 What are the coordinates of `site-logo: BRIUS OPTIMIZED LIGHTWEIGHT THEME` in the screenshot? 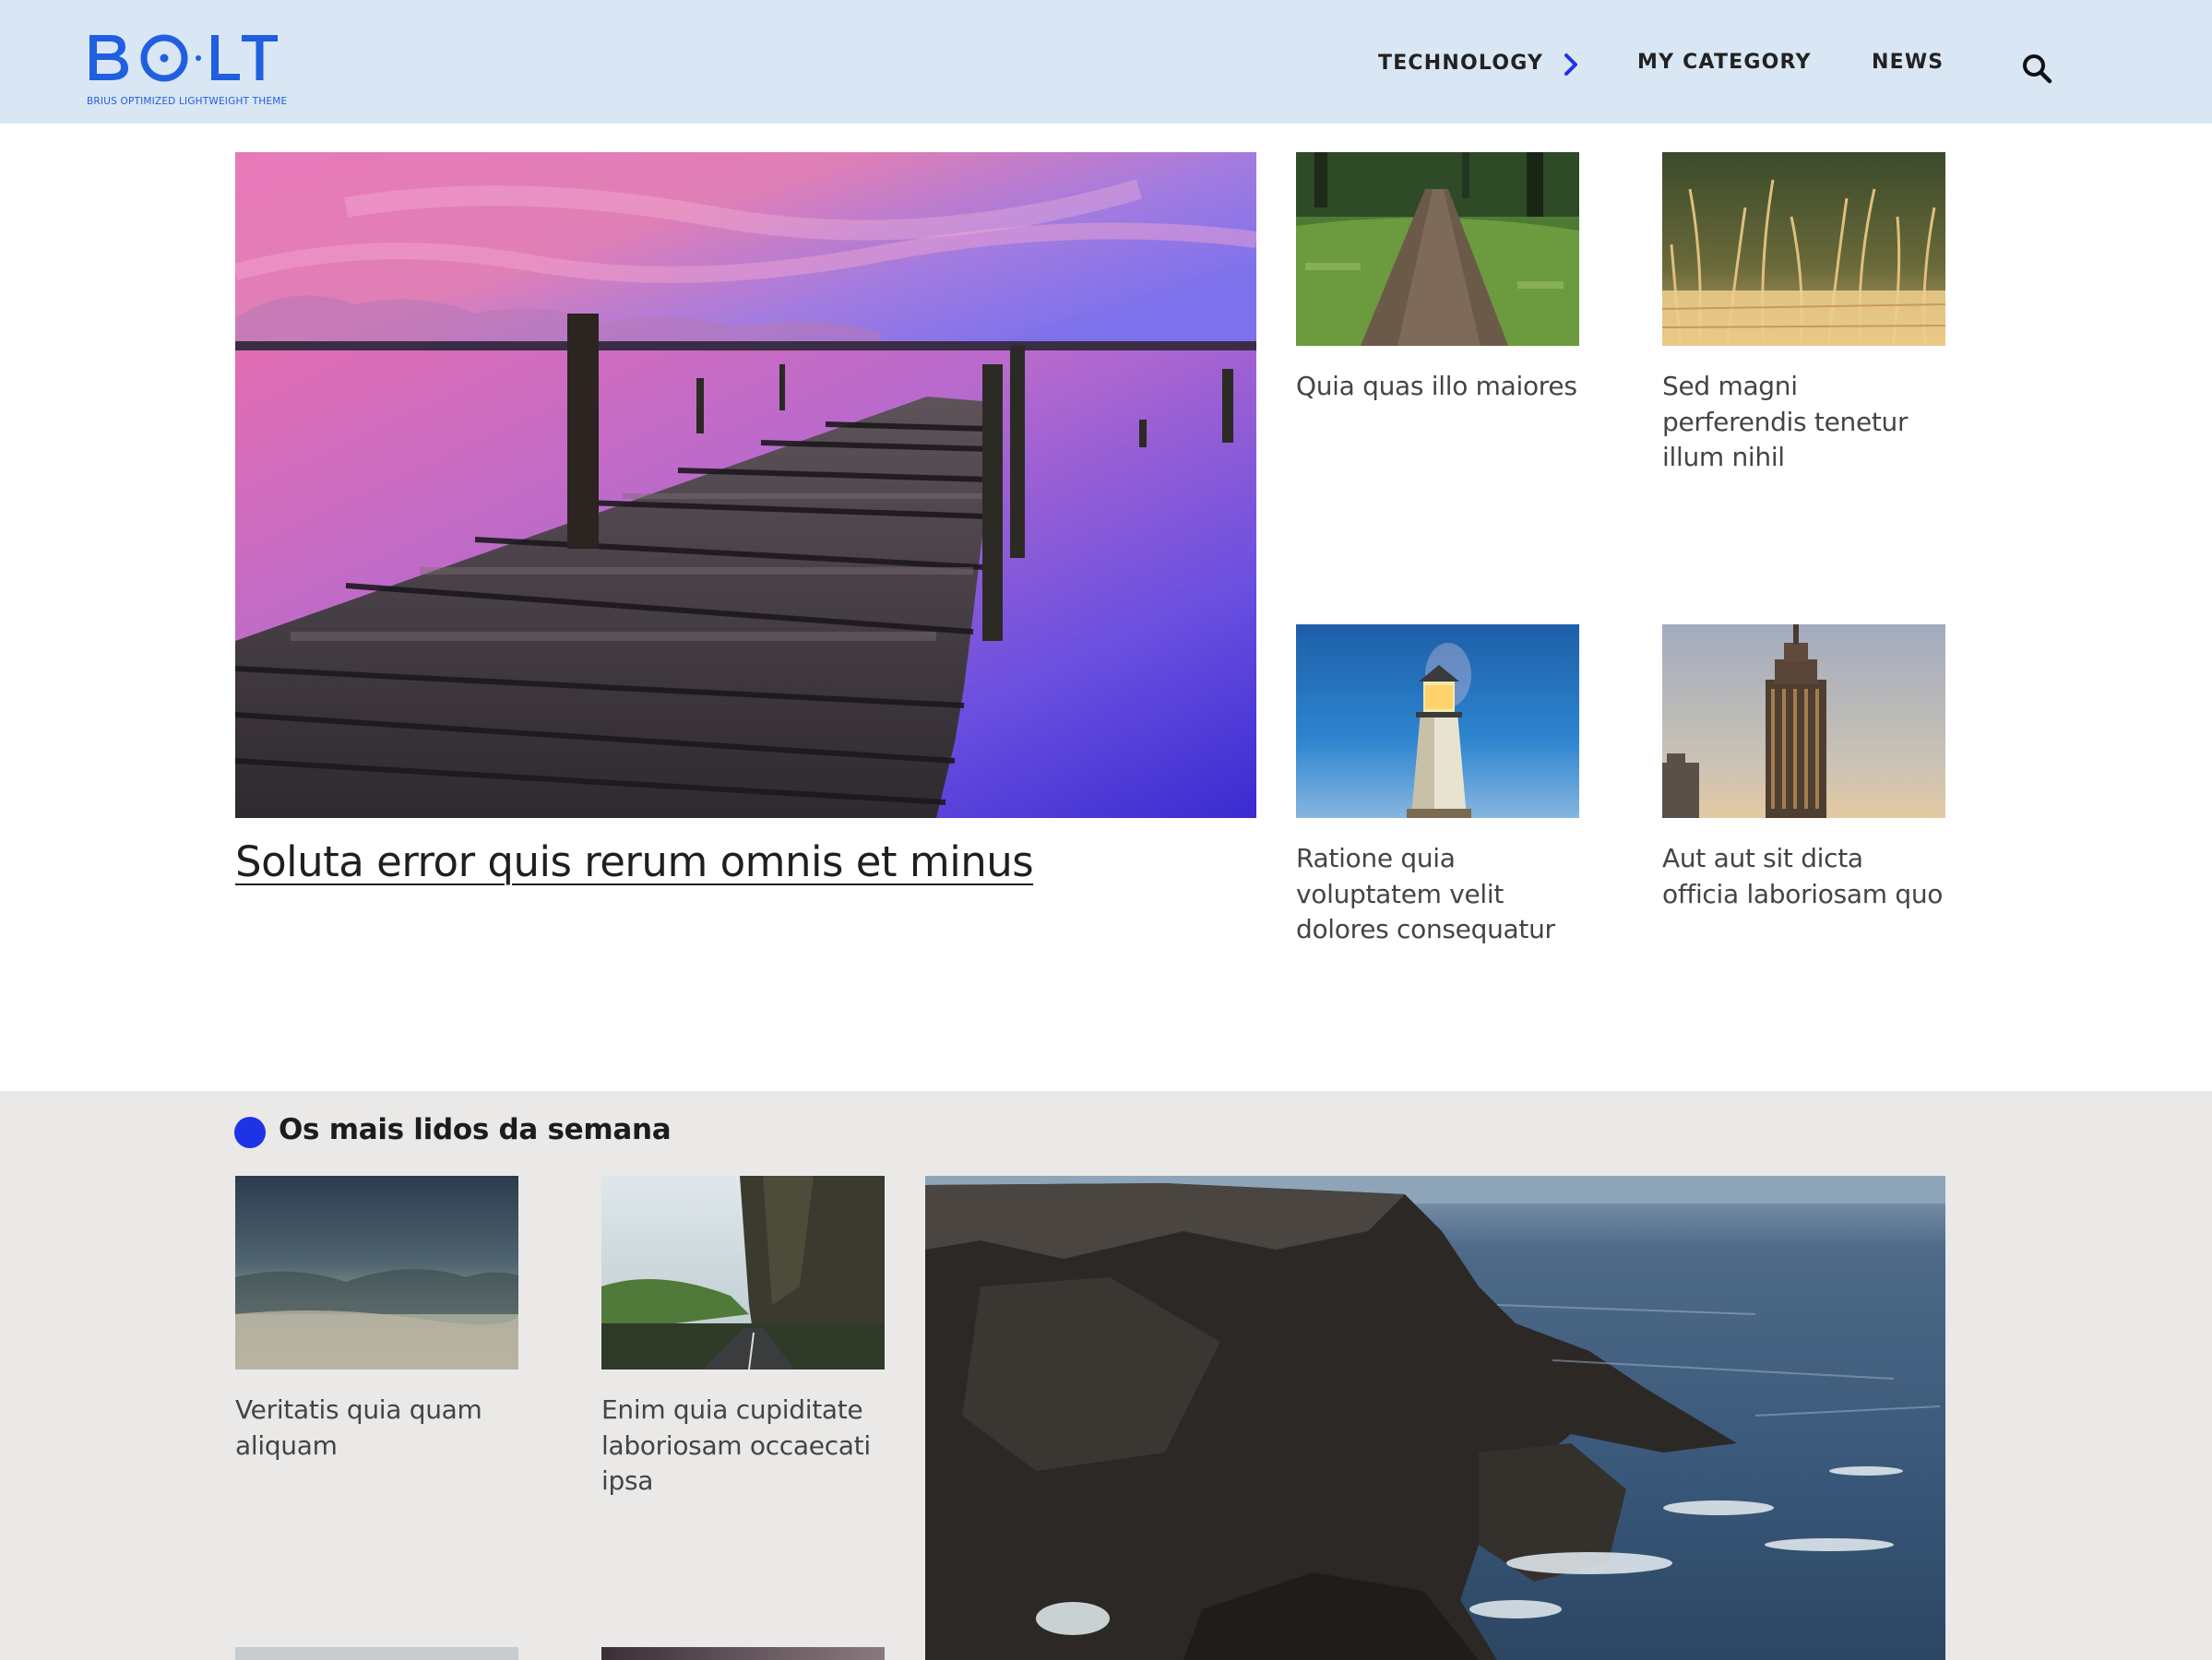 It's located at (197, 69).